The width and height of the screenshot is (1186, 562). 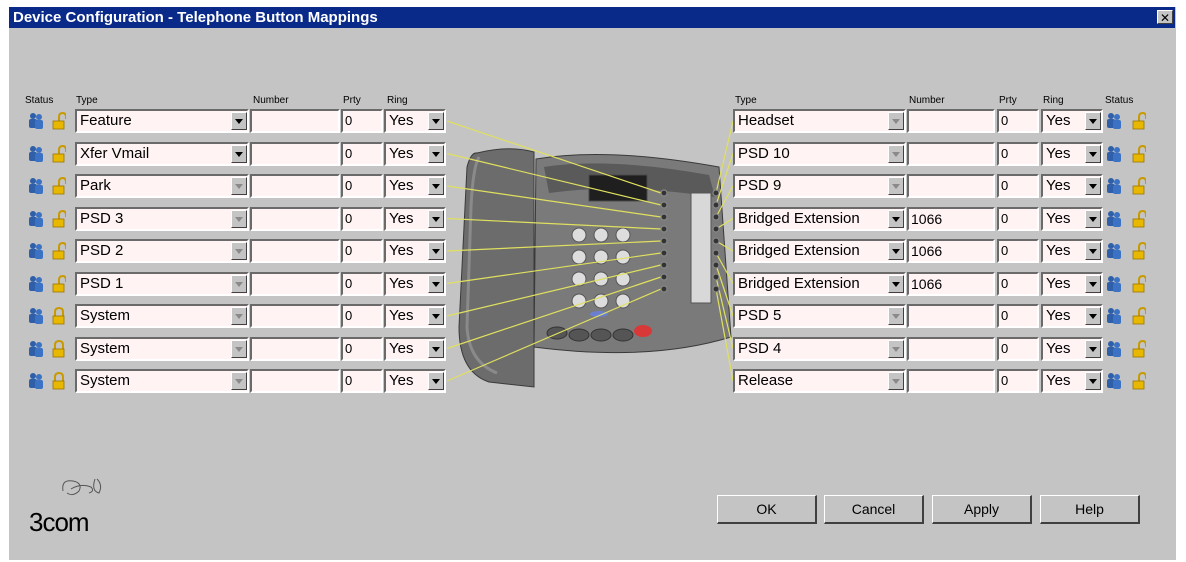 I want to click on cancel-button: Cancel, so click(x=874, y=509).